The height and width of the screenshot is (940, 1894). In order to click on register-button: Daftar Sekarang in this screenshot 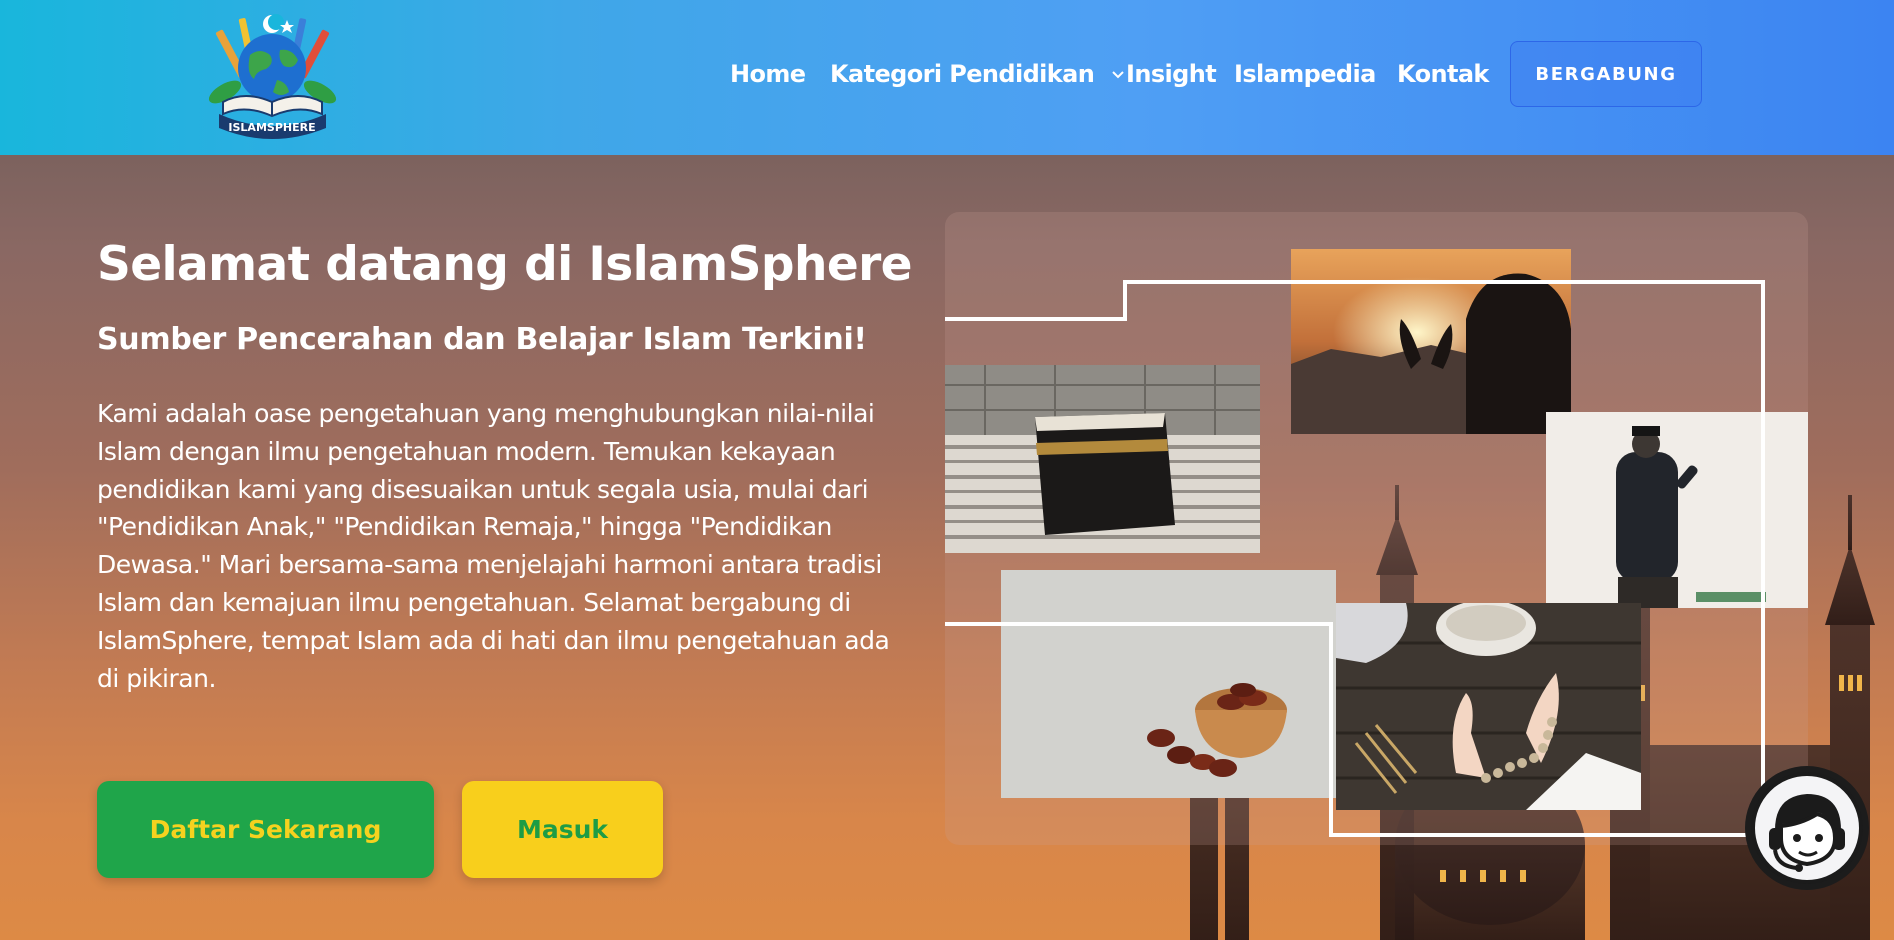, I will do `click(265, 829)`.